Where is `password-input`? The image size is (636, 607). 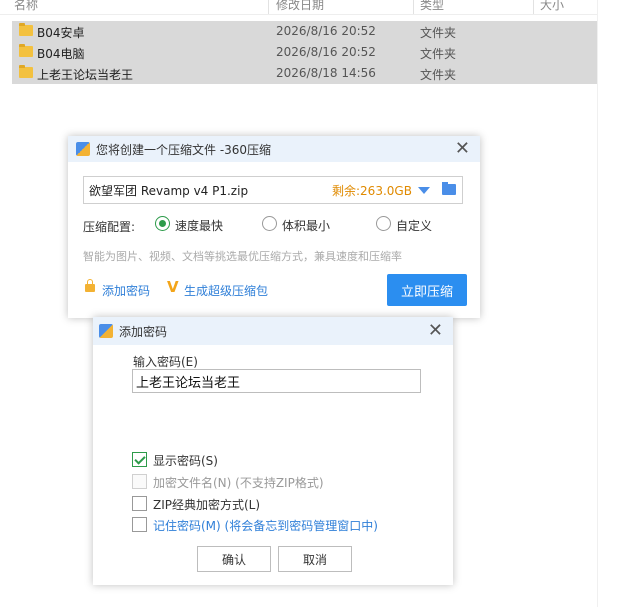
password-input is located at coordinates (276, 381).